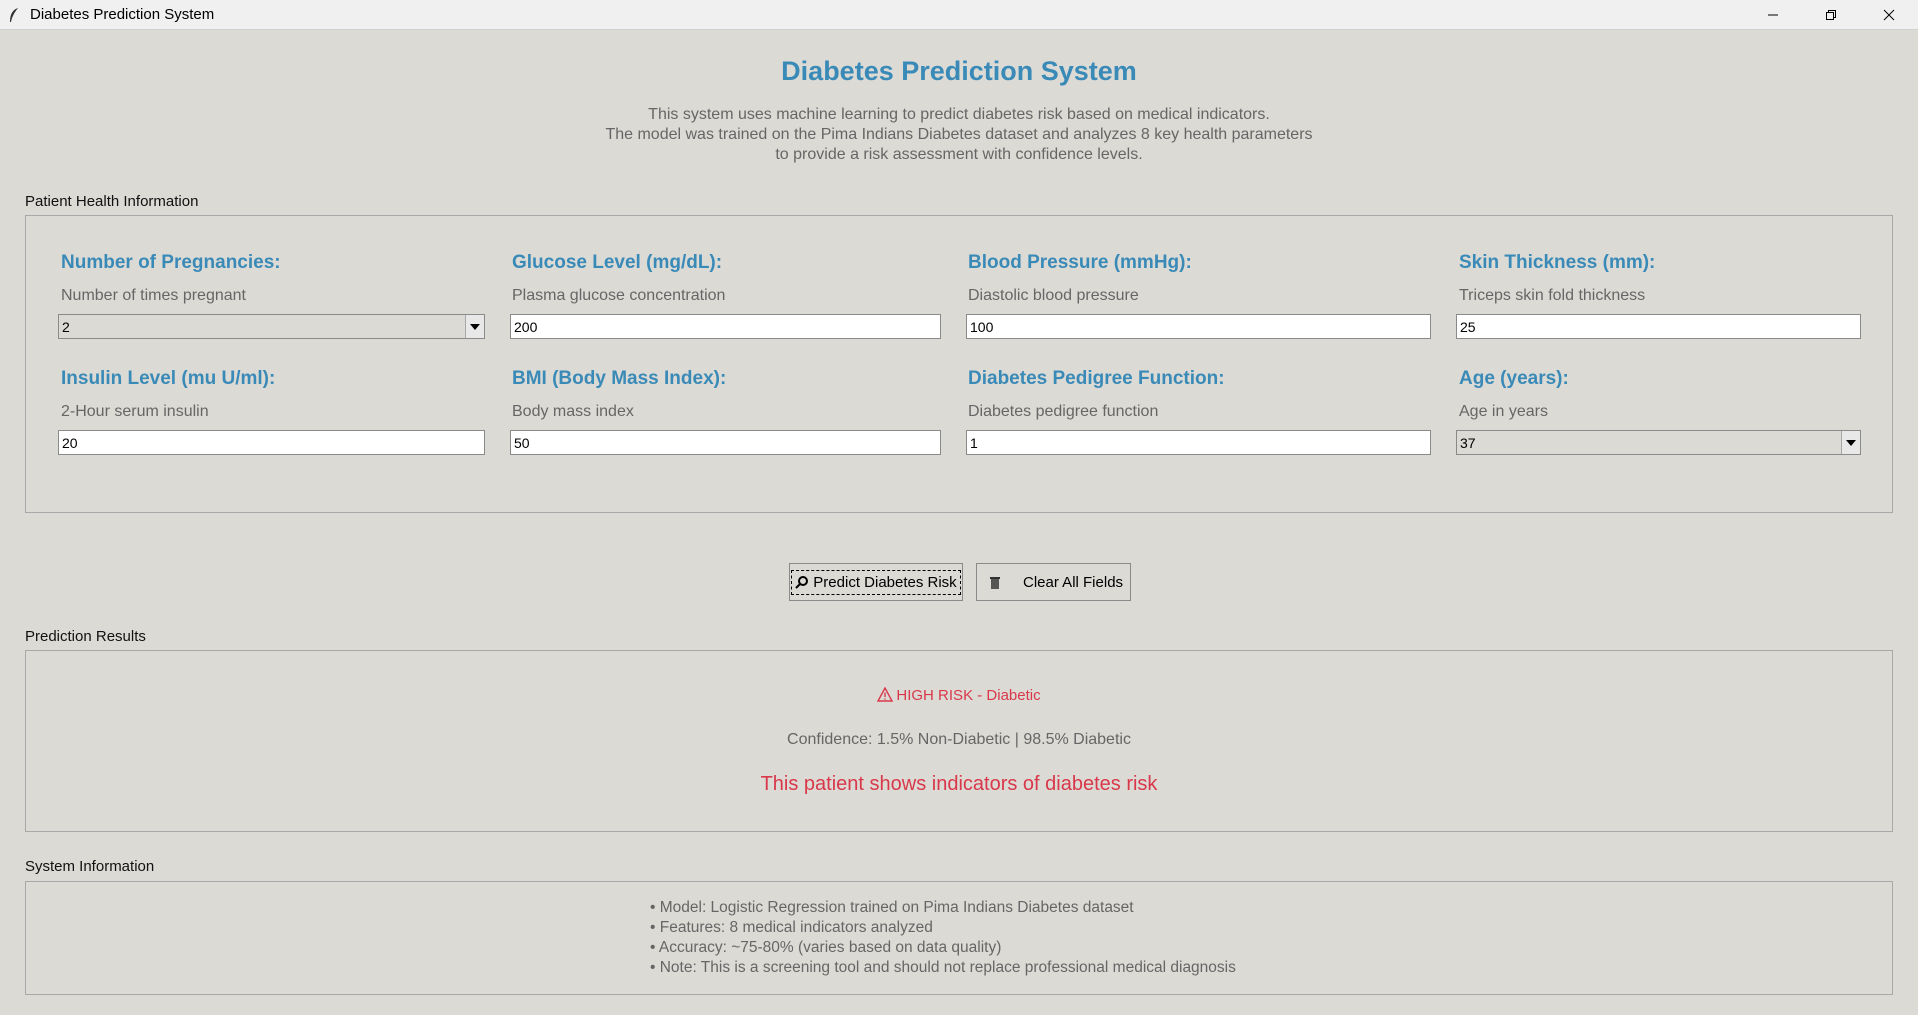 This screenshot has width=1918, height=1015. What do you see at coordinates (66, 327) in the screenshot?
I see `pregnancies-value: 2` at bounding box center [66, 327].